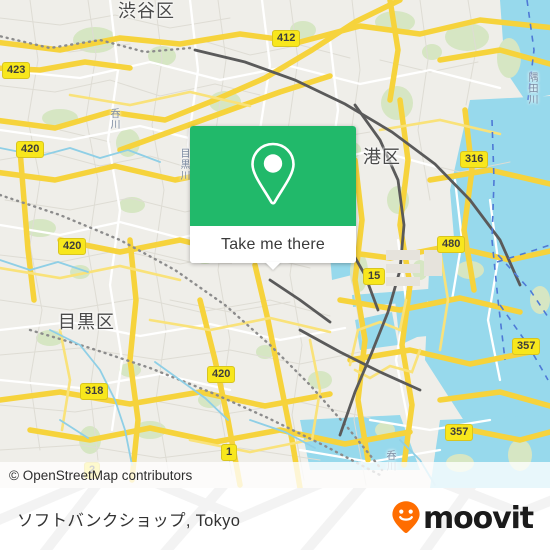 The width and height of the screenshot is (550, 550). What do you see at coordinates (451, 244) in the screenshot?
I see `road-shield: 480` at bounding box center [451, 244].